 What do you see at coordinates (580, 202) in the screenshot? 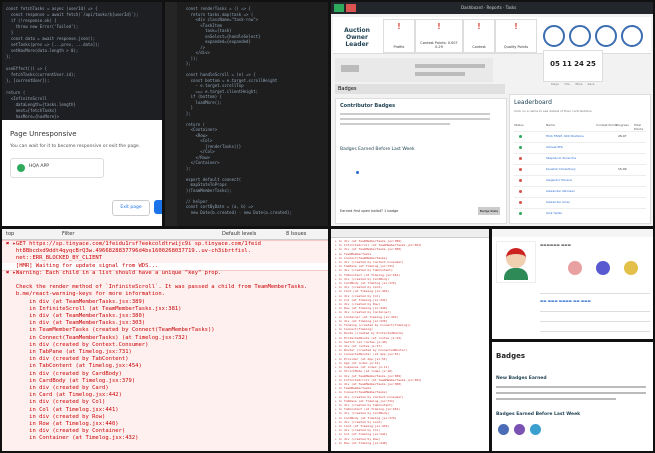
I see `leaderboard-row: Alexander Arias` at bounding box center [580, 202].